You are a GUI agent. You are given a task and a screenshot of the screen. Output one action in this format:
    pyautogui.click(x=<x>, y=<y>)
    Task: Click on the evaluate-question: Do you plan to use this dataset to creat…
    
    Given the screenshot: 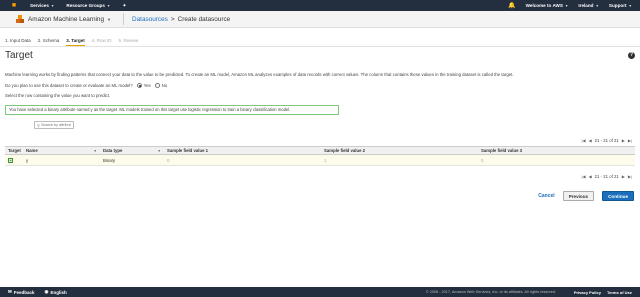 What is the action you would take?
    pyautogui.click(x=86, y=85)
    